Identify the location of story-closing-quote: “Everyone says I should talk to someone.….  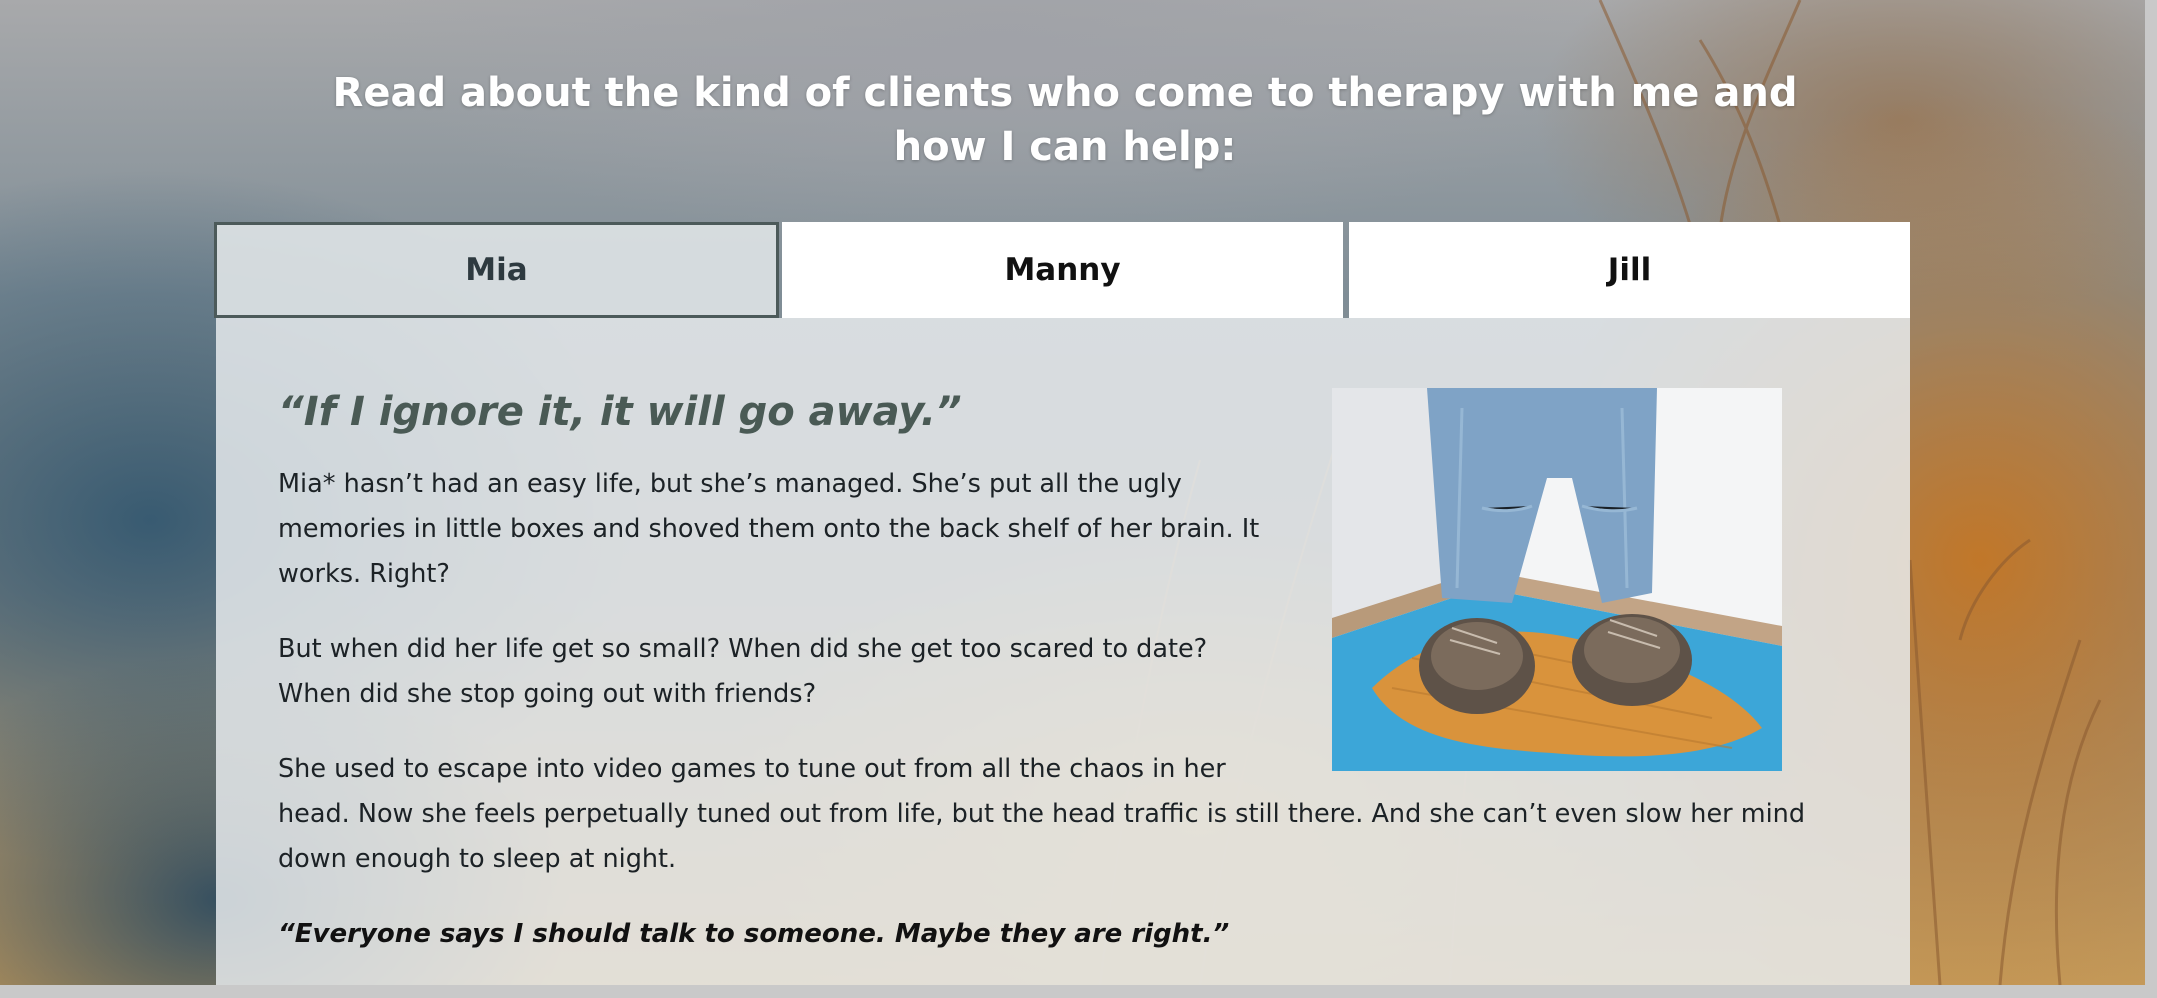
(754, 934).